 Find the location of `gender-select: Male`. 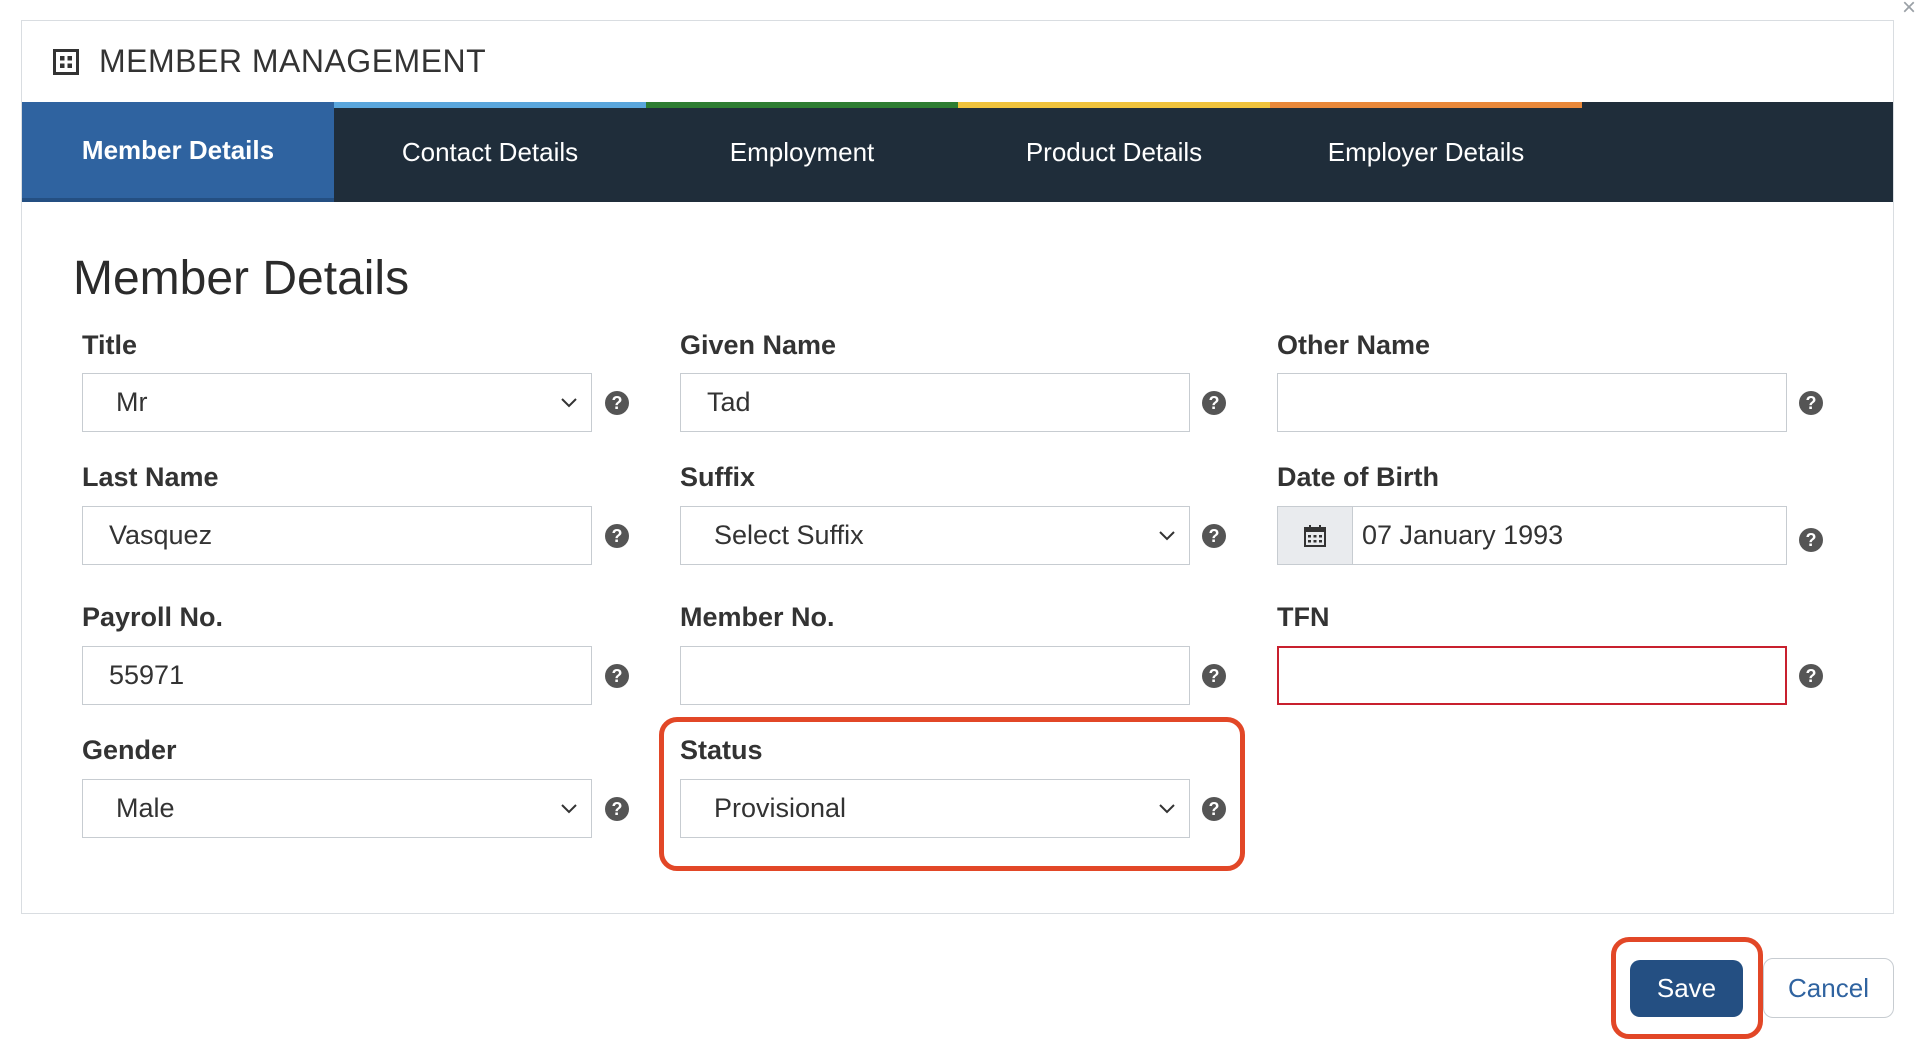

gender-select: Male is located at coordinates (337, 808).